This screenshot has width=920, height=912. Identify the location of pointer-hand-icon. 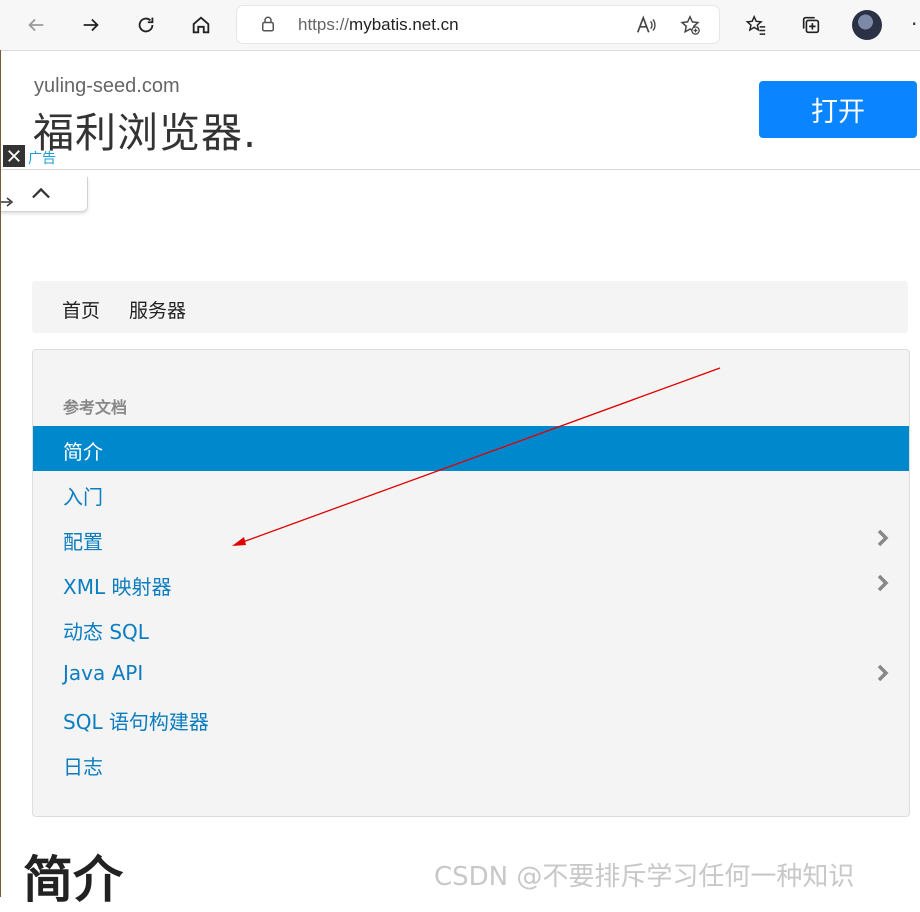
(7, 202).